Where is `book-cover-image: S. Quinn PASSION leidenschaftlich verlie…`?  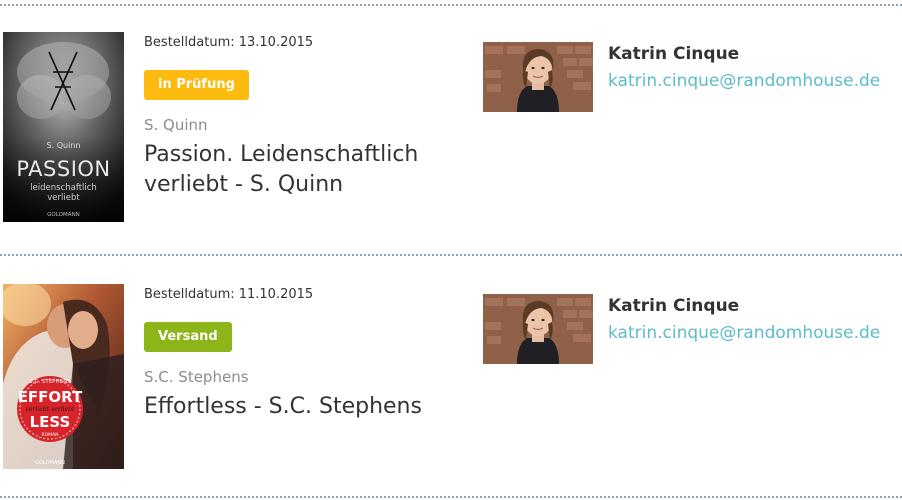 book-cover-image: S. Quinn PASSION leidenschaftlich verlie… is located at coordinates (63, 127).